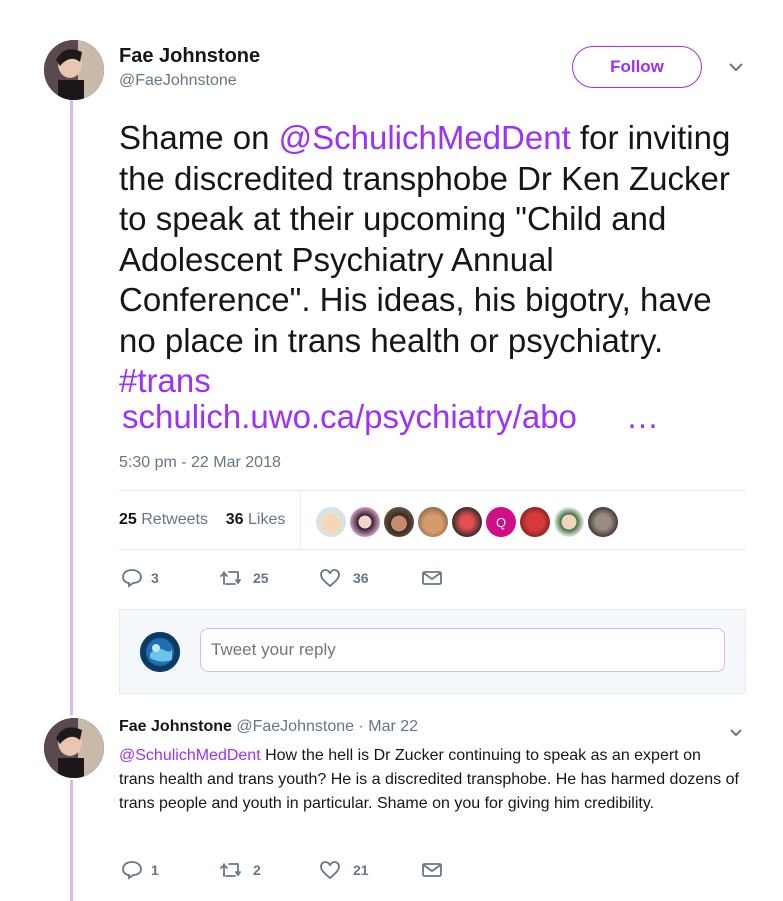 This screenshot has height=901, width=783. I want to click on author-handle: @FaeJohnstone, so click(178, 81).